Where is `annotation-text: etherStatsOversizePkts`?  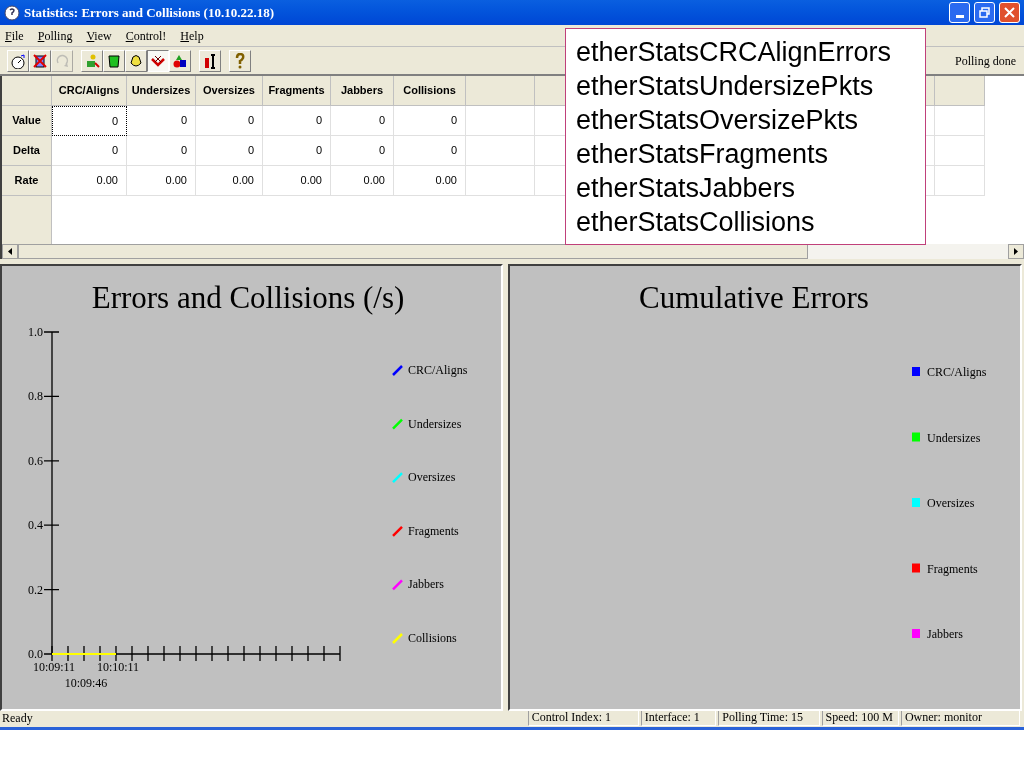
annotation-text: etherStatsOversizePkts is located at coordinates (717, 120).